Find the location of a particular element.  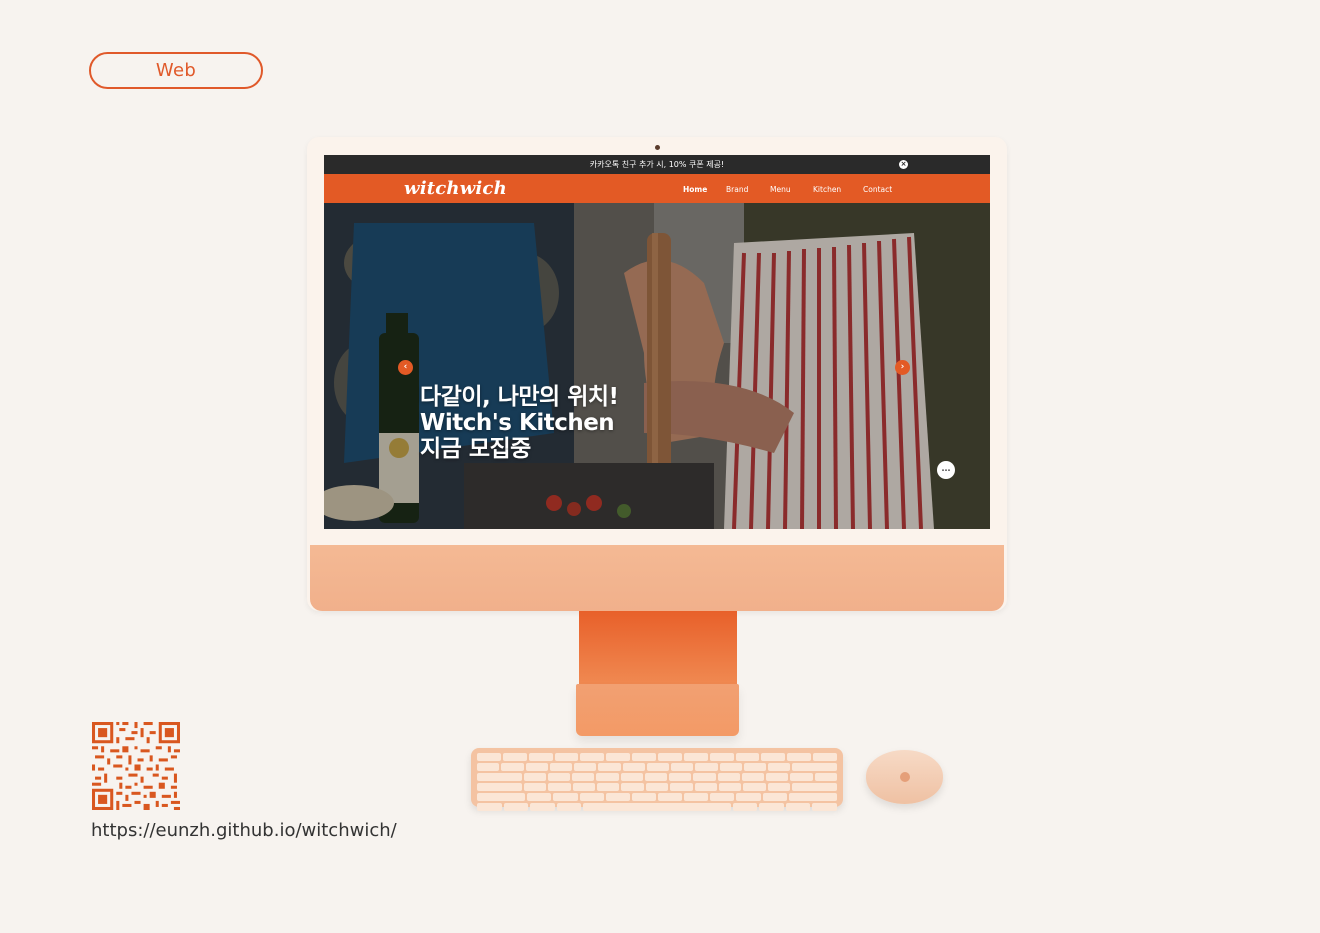

nav-item-brand: Brand is located at coordinates (737, 189).